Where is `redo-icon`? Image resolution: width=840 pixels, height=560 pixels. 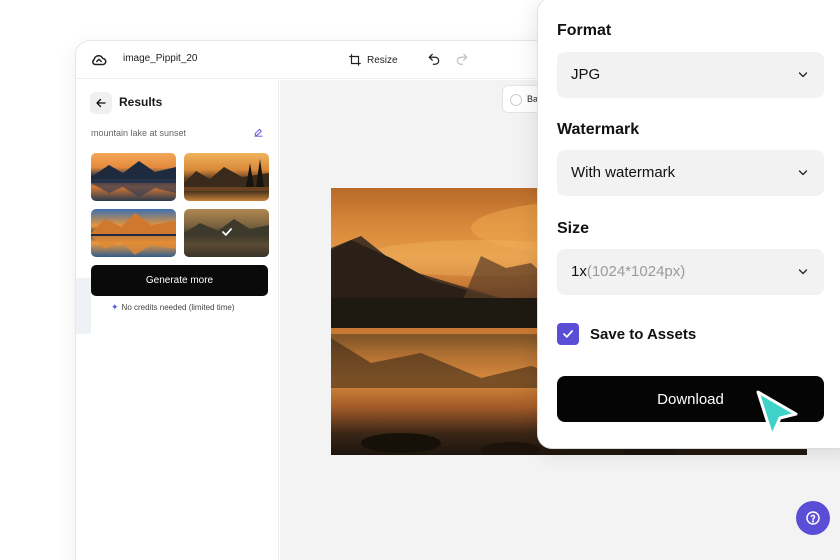 redo-icon is located at coordinates (462, 59).